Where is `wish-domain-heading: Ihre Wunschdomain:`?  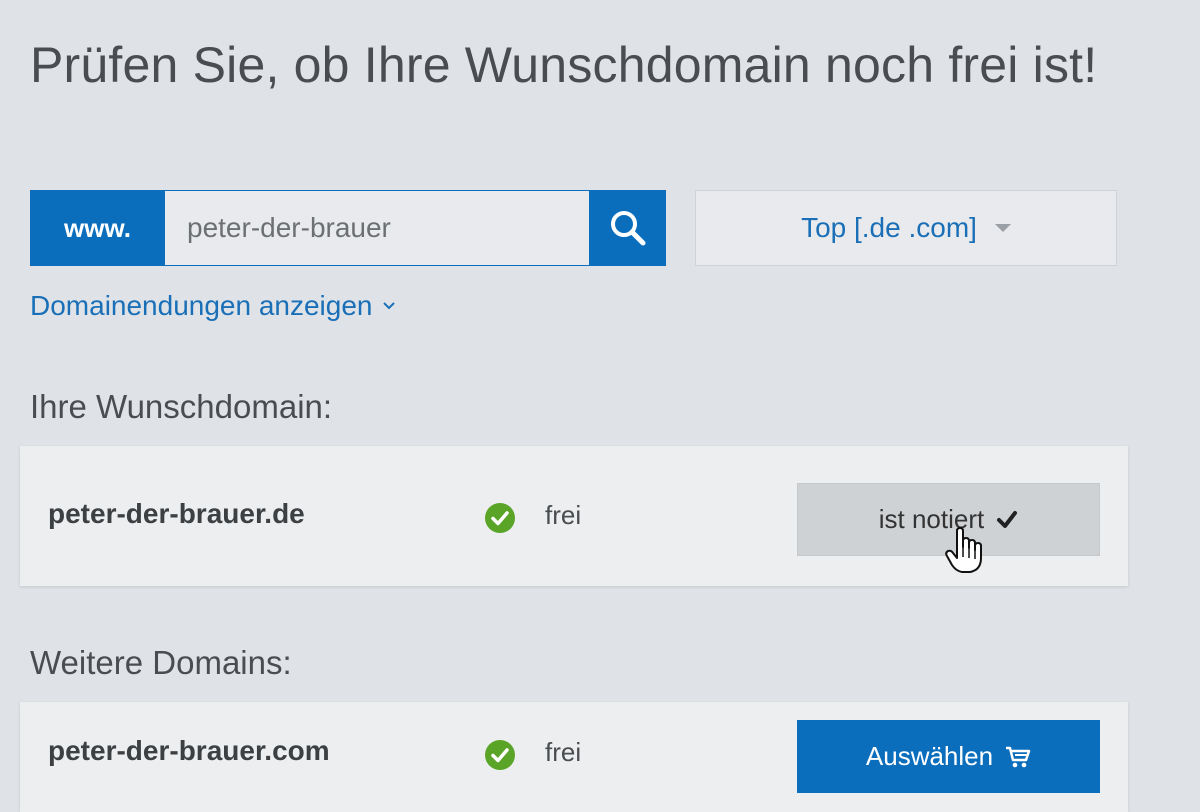 wish-domain-heading: Ihre Wunschdomain: is located at coordinates (181, 406).